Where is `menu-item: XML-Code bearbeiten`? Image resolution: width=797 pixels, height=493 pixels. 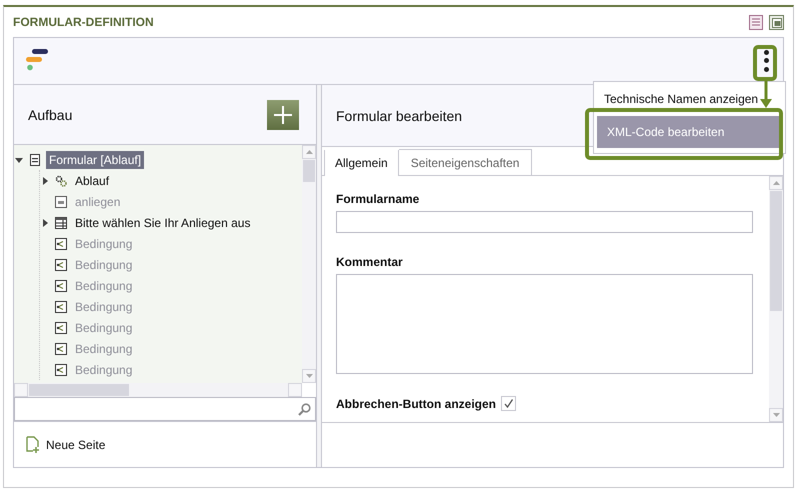 menu-item: XML-Code bearbeiten is located at coordinates (689, 132).